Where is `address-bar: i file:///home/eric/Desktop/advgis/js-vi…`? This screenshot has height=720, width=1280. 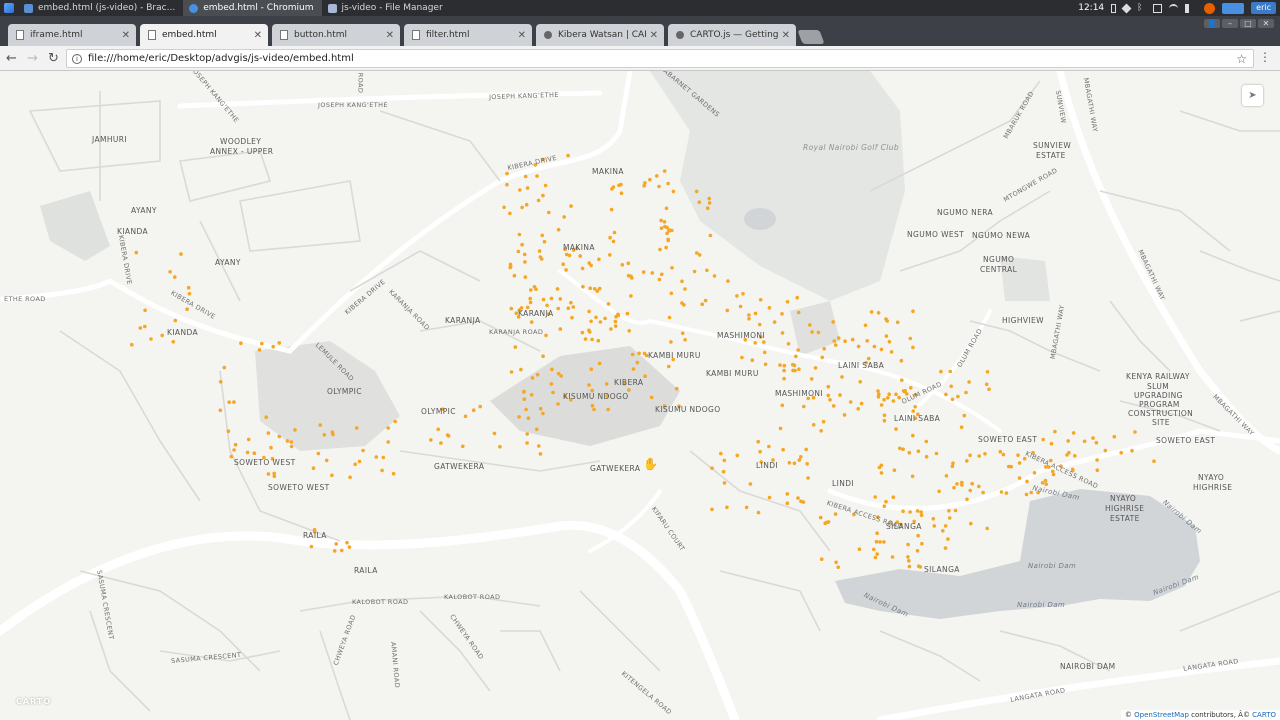 address-bar: i file:///home/eric/Desktop/advgis/js-vi… is located at coordinates (660, 58).